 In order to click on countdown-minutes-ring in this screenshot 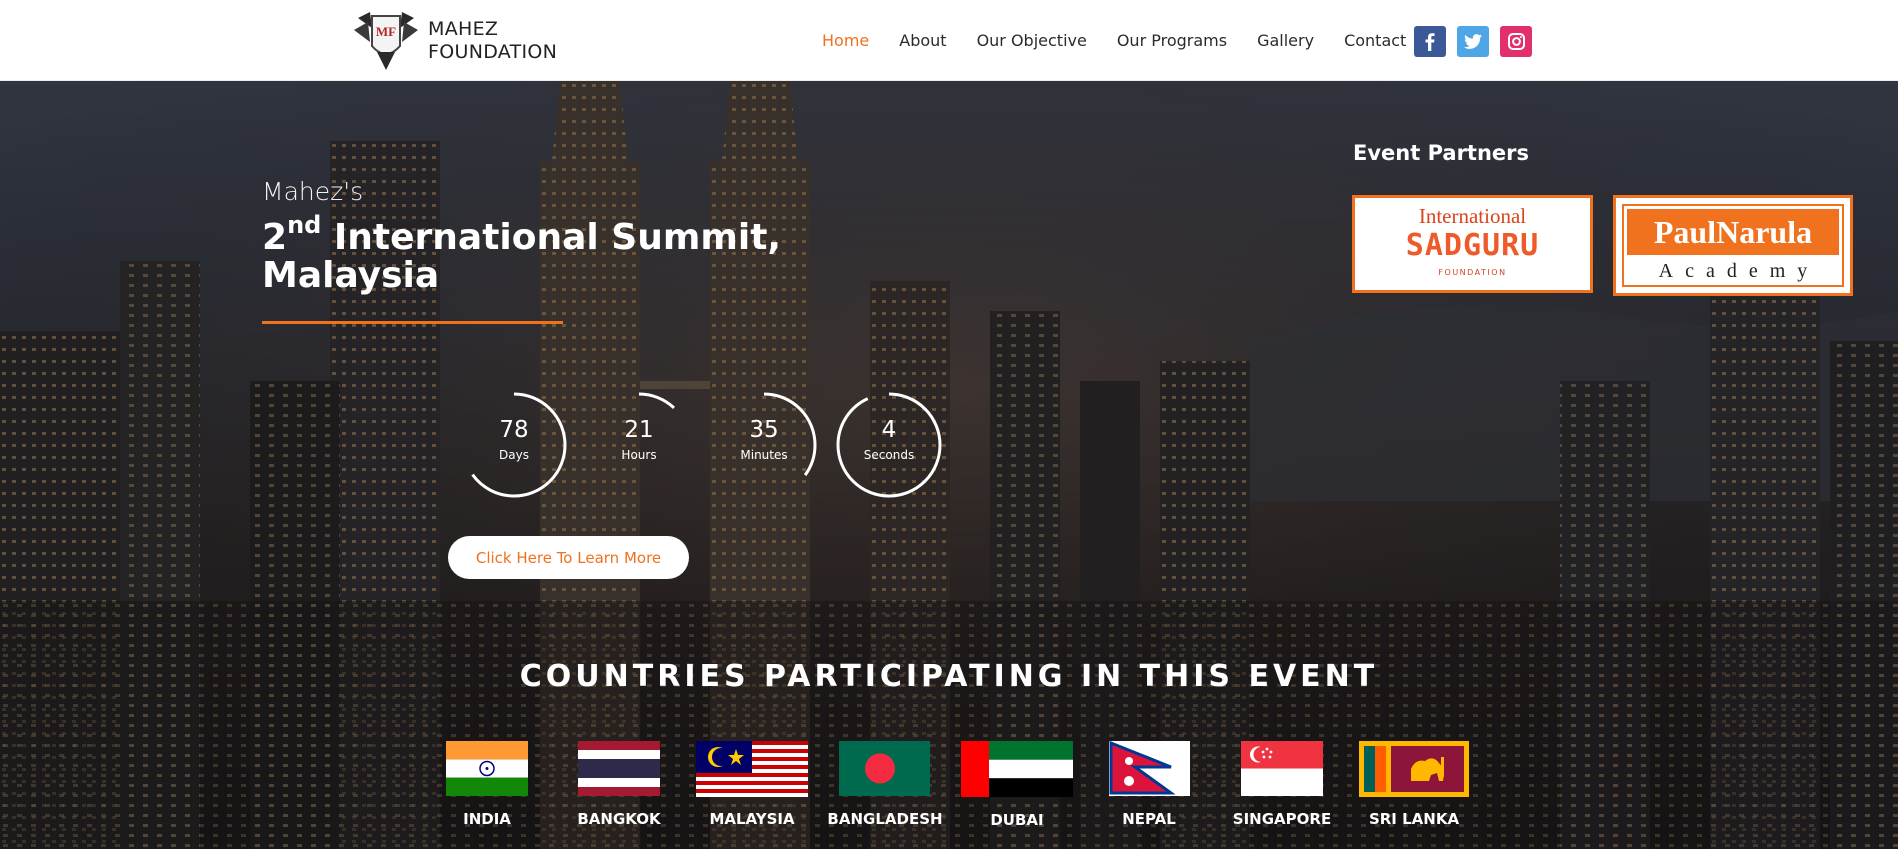, I will do `click(764, 445)`.